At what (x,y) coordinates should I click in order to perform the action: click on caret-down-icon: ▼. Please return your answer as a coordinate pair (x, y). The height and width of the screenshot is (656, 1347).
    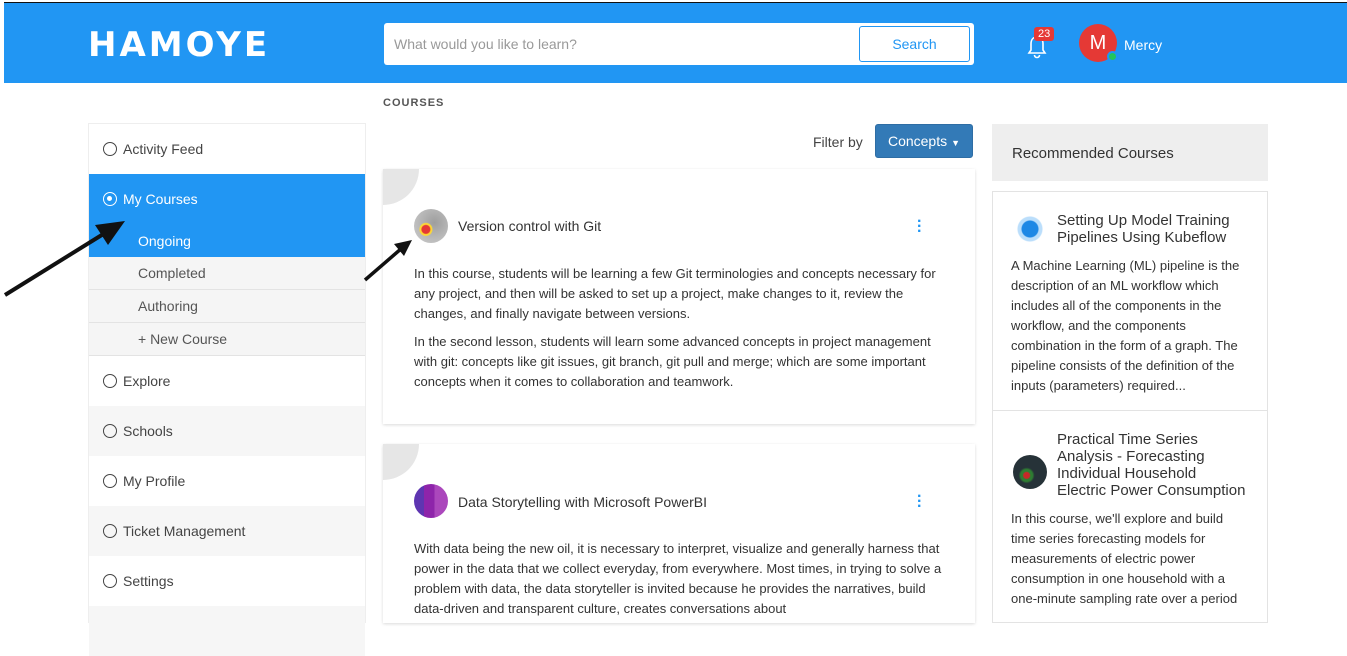
    Looking at the image, I should click on (956, 143).